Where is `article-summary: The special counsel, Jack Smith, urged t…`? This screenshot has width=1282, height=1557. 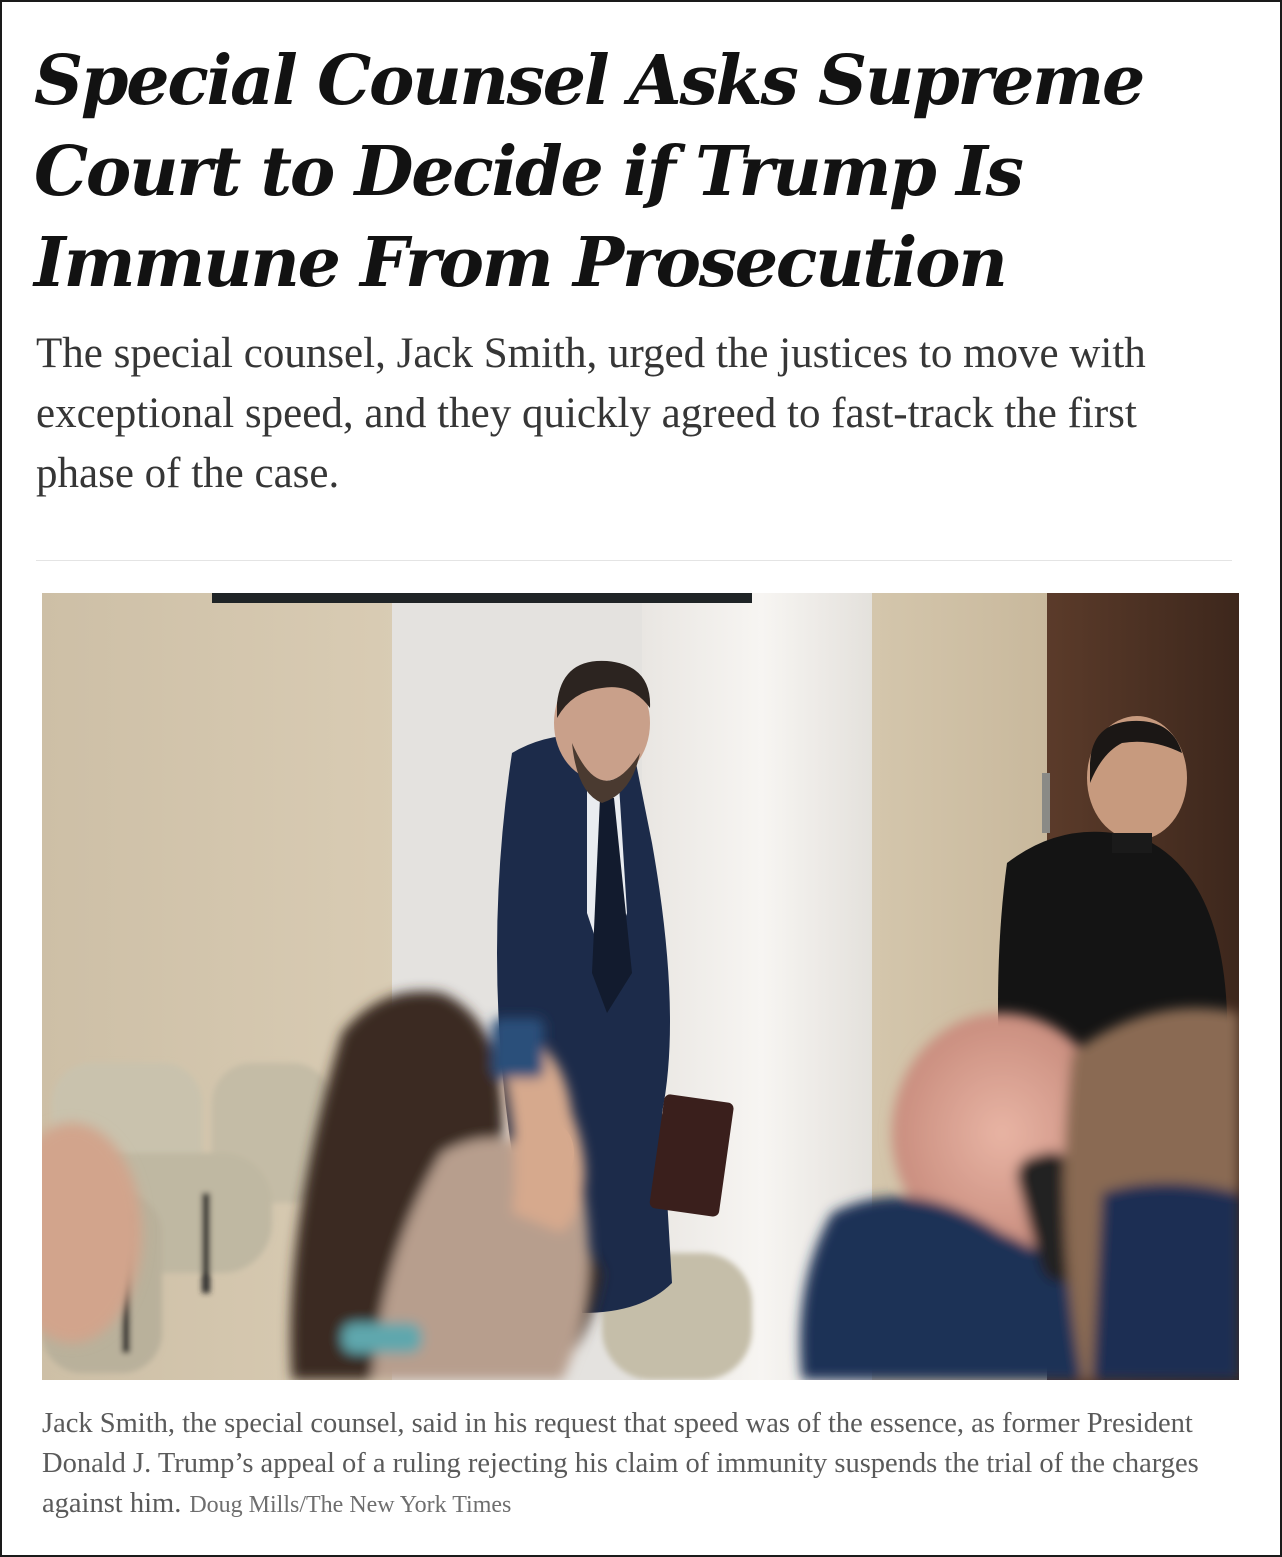 article-summary: The special counsel, Jack Smith, urged t… is located at coordinates (591, 413).